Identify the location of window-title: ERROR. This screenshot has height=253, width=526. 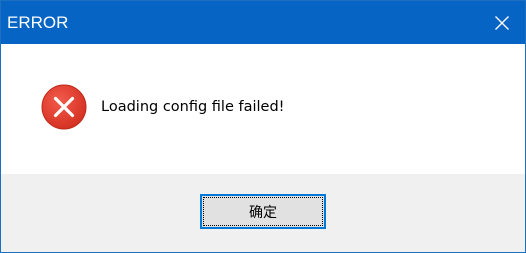
(38, 22).